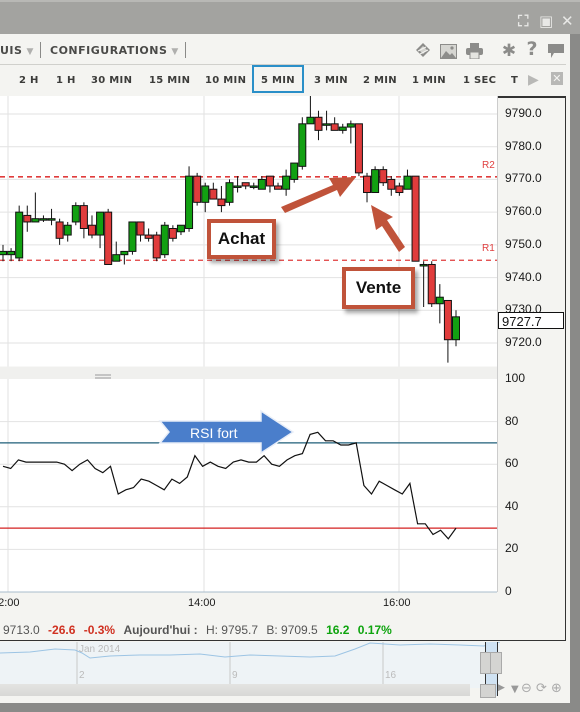  Describe the element at coordinates (21, 630) in the screenshot. I see `last-price: 9713.0` at that location.